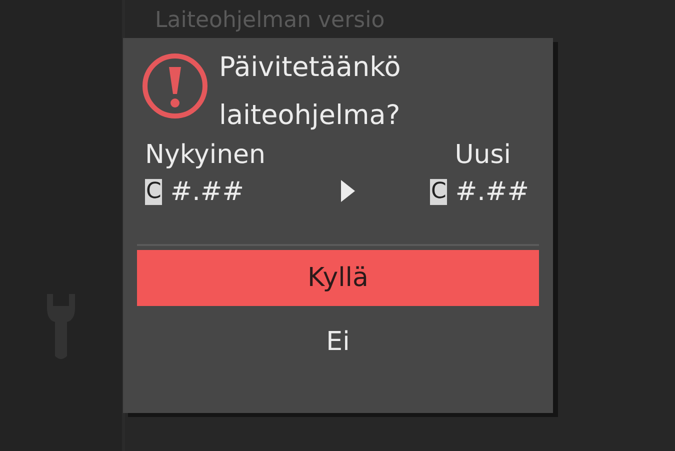 The height and width of the screenshot is (451, 675). What do you see at coordinates (483, 155) in the screenshot?
I see `version-label: Uusi` at bounding box center [483, 155].